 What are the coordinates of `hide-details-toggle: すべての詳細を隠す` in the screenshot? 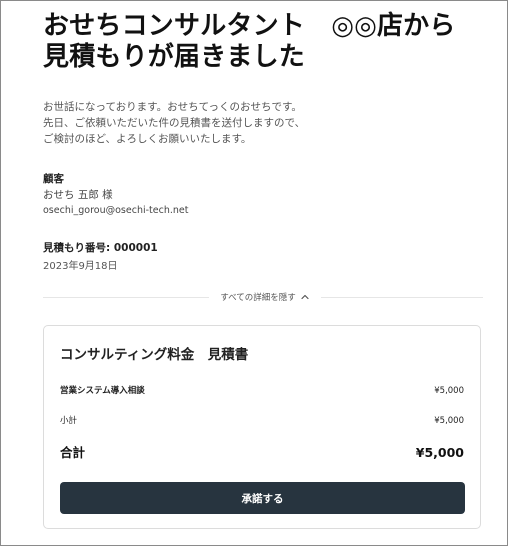 It's located at (265, 297).